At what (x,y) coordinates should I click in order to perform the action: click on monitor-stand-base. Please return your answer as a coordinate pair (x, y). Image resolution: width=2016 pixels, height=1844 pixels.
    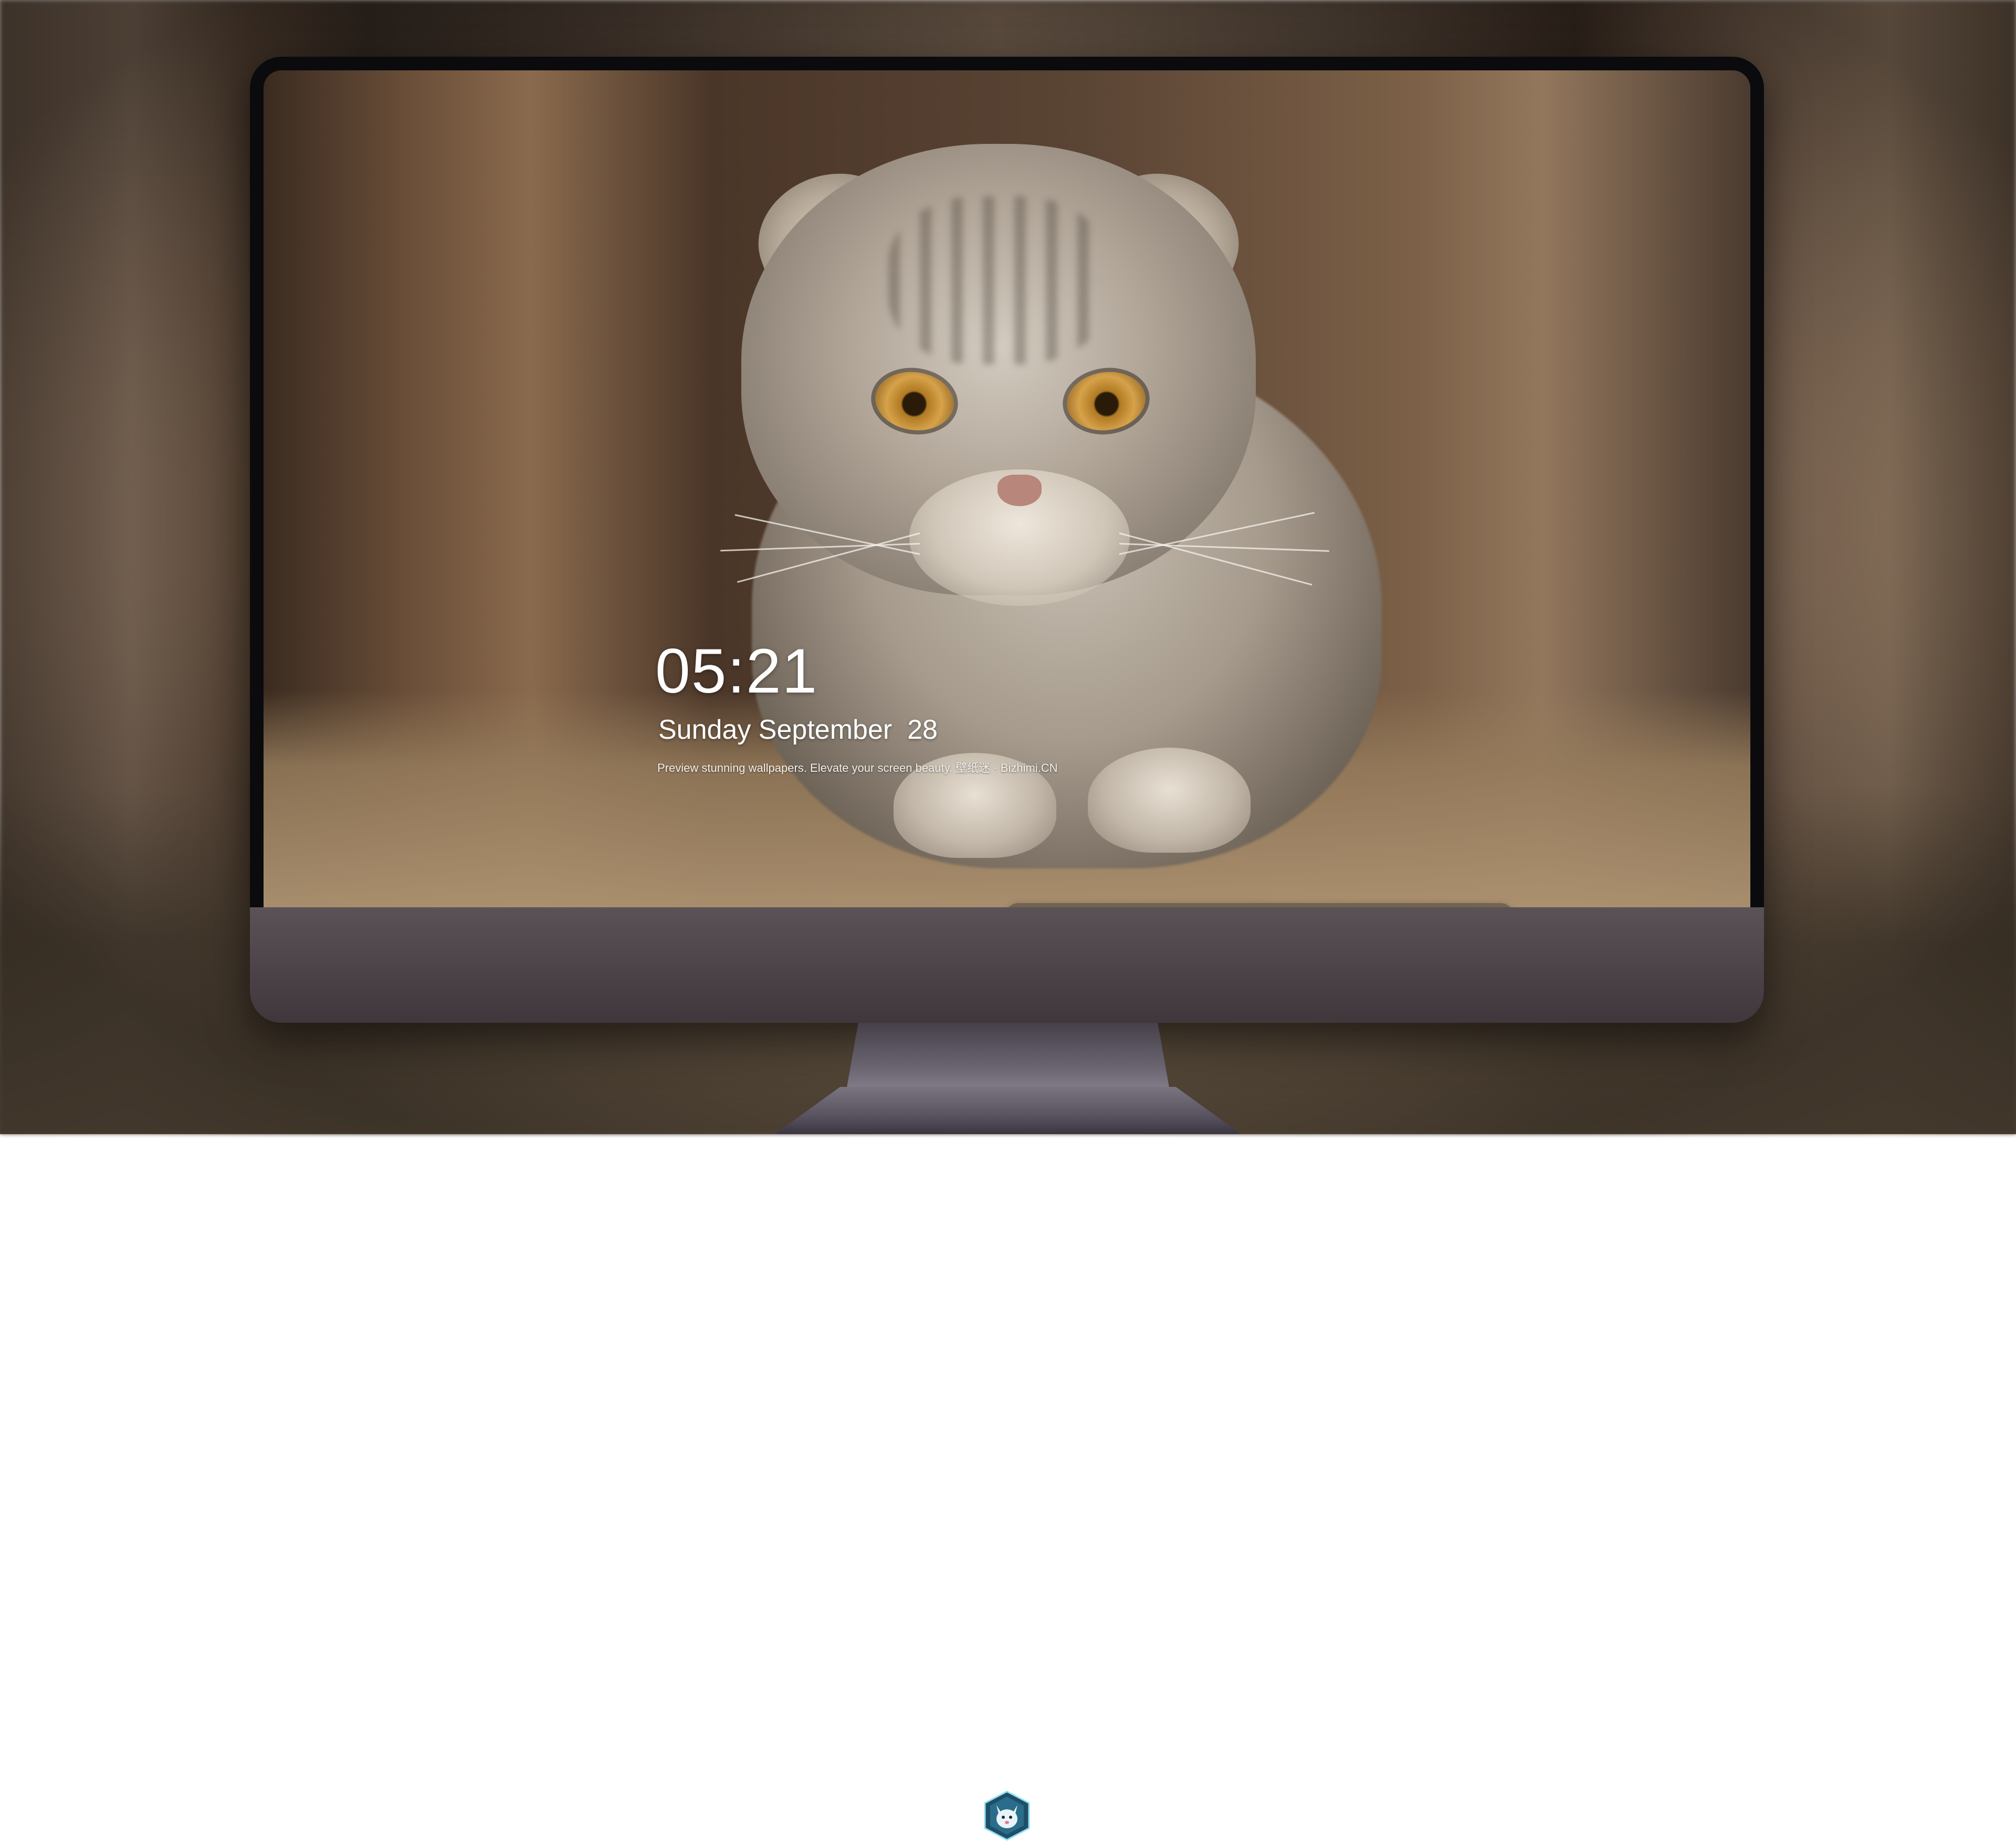
    Looking at the image, I should click on (1008, 1110).